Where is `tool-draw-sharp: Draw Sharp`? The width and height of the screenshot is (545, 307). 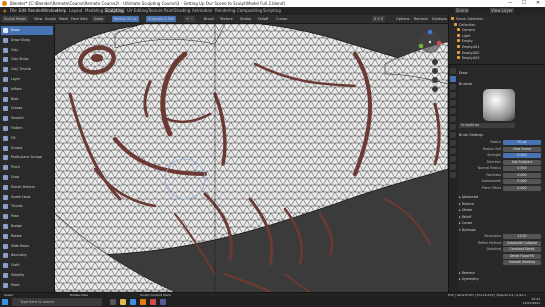 tool-draw-sharp: Draw Sharp is located at coordinates (27, 40).